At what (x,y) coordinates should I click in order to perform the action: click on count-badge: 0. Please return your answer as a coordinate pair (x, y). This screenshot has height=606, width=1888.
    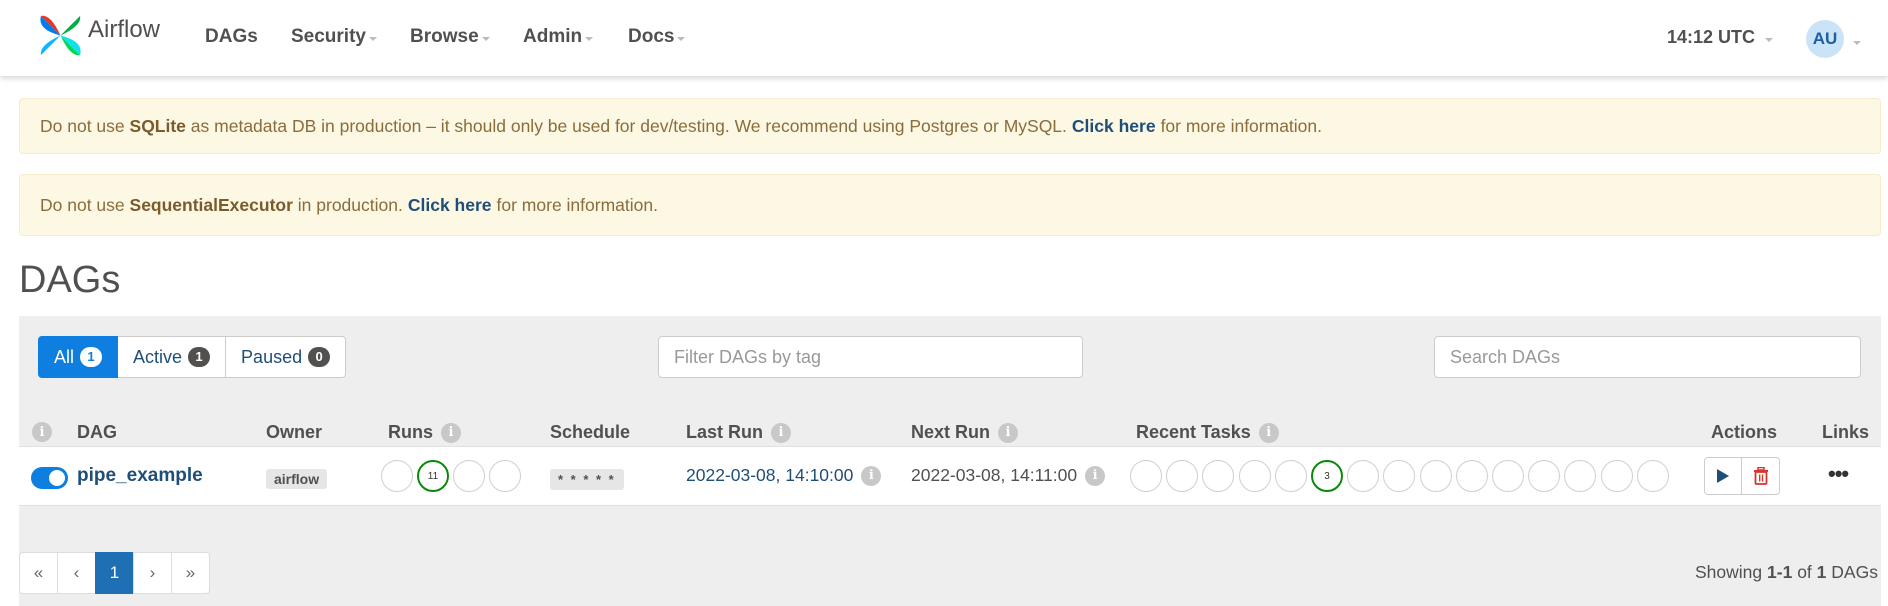
    Looking at the image, I should click on (319, 357).